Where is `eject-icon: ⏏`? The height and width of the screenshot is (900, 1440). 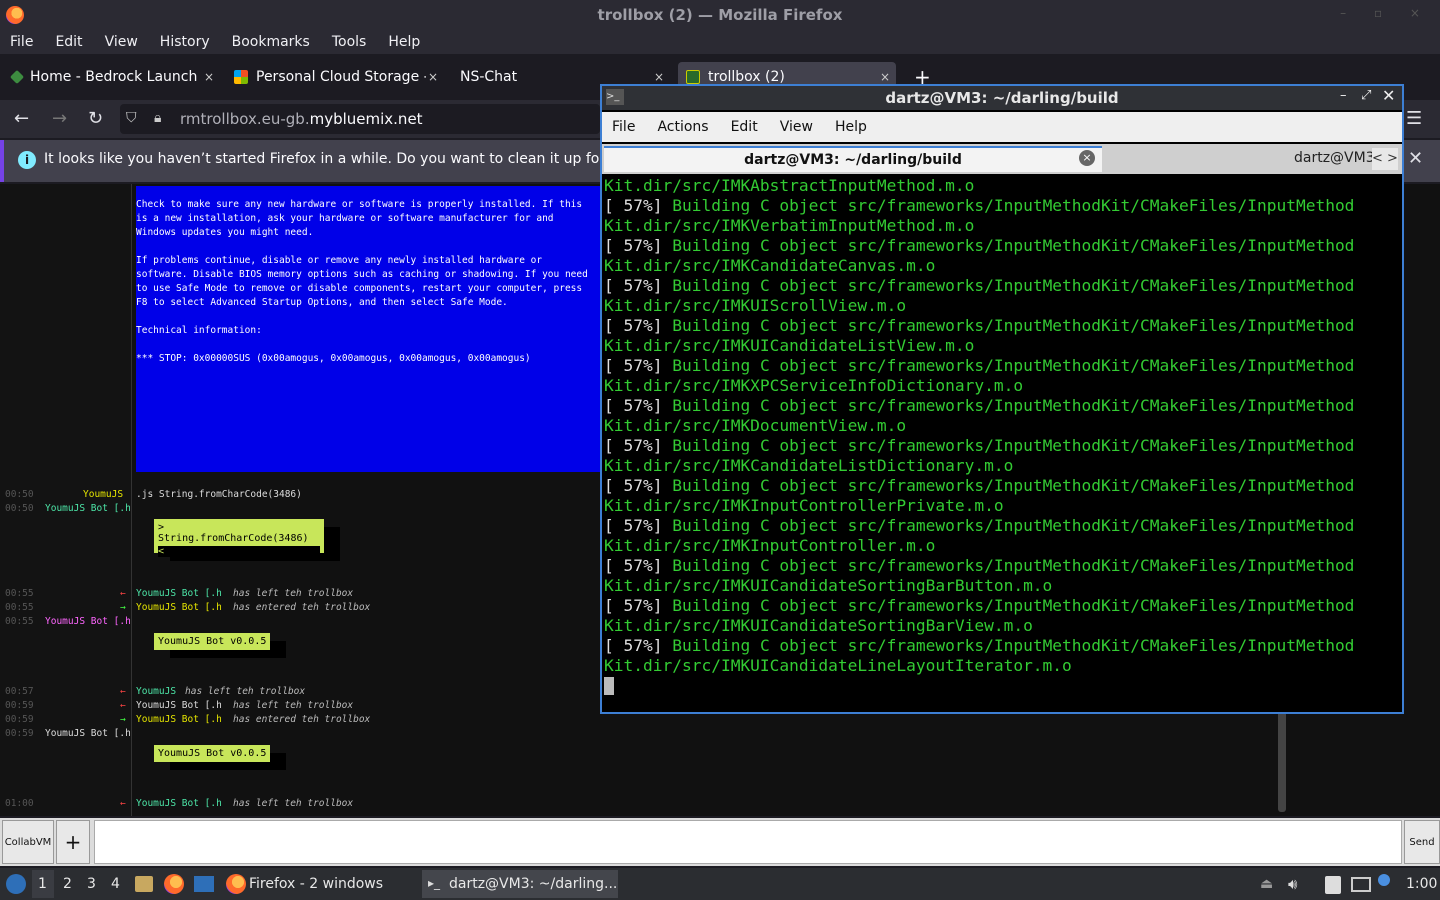
eject-icon: ⏏ is located at coordinates (1266, 884).